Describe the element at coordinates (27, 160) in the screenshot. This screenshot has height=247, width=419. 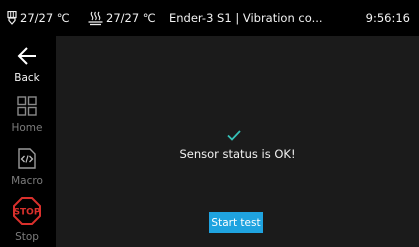
I see `code-file-icon` at that location.